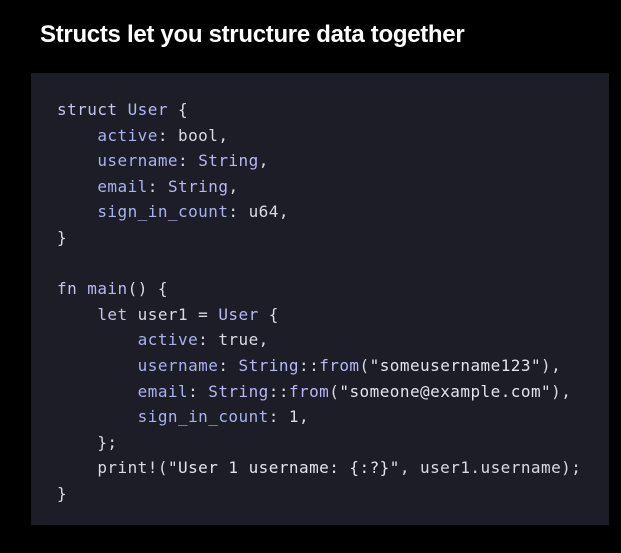 This screenshot has height=553, width=621. I want to click on code-line: sign_in_count: u64,, so click(333, 212).